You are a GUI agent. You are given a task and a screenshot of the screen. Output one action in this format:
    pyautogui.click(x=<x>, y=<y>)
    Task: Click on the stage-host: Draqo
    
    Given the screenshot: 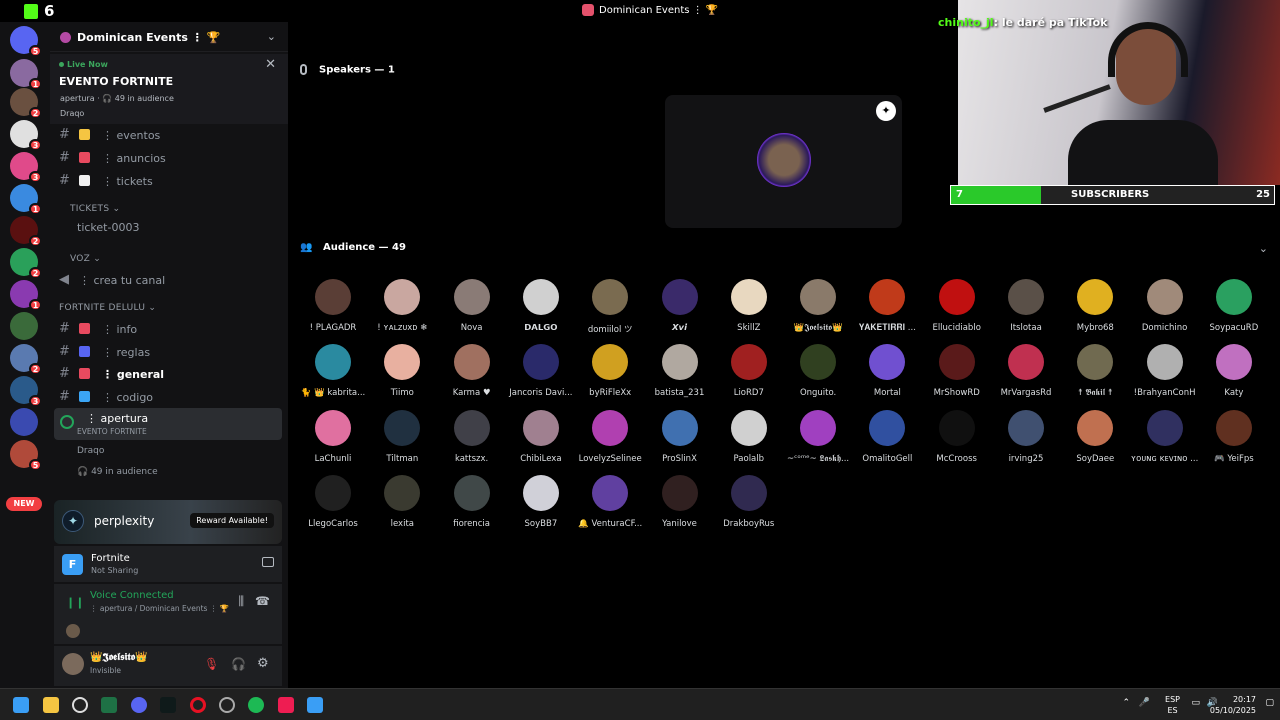 What is the action you would take?
    pyautogui.click(x=90, y=451)
    